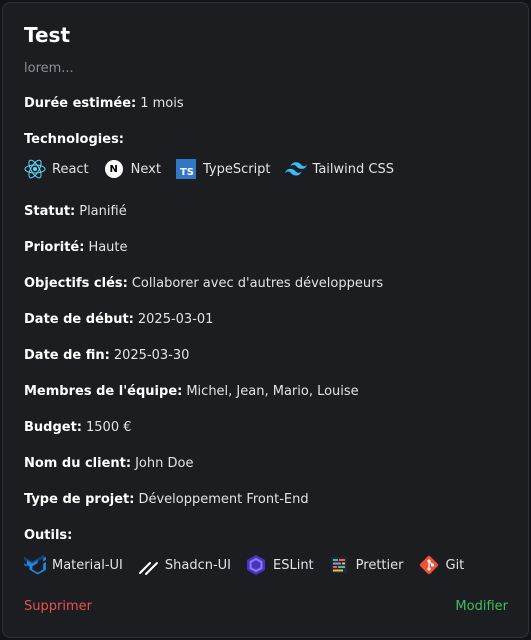 The image size is (531, 640). I want to click on objectives-value: Collaborer avec d'autres développeurs, so click(257, 283).